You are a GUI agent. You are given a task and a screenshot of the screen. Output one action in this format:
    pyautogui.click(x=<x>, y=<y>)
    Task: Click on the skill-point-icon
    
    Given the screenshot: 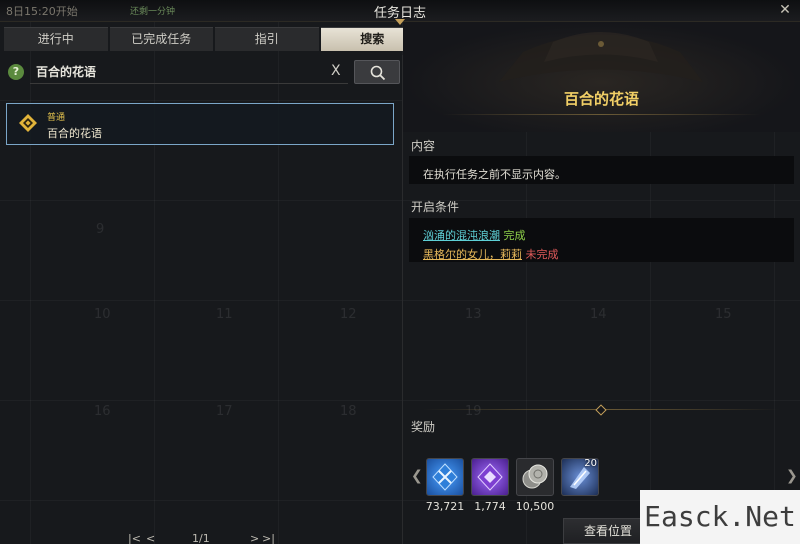 What is the action you would take?
    pyautogui.click(x=490, y=477)
    